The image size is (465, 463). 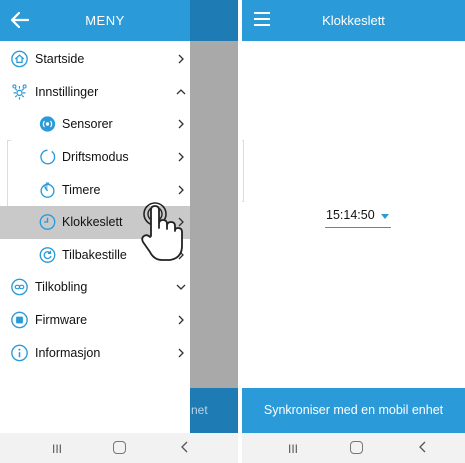 What do you see at coordinates (95, 287) in the screenshot?
I see `menu-item-tilkobling: Tilkobling` at bounding box center [95, 287].